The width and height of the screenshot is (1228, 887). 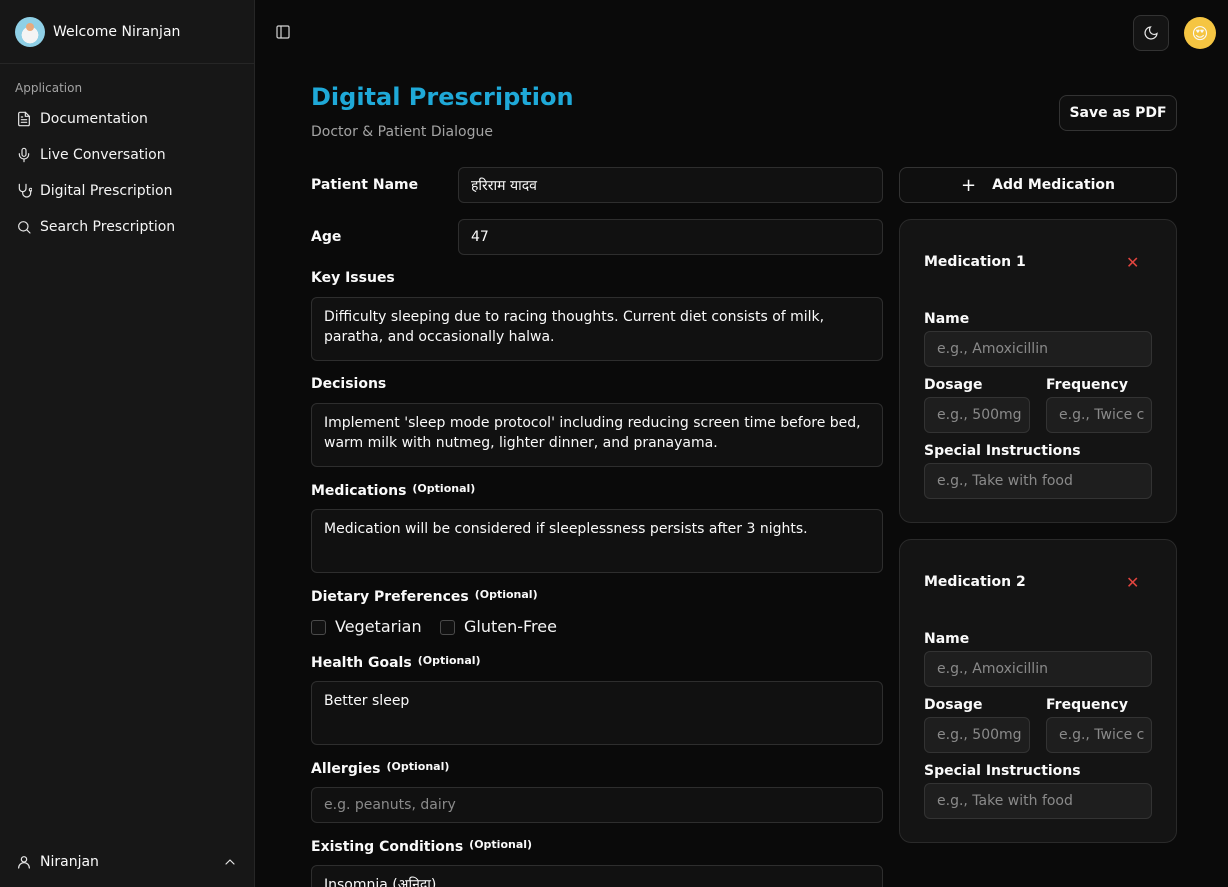 I want to click on sidebar-item-label: Search Prescription, so click(x=108, y=227).